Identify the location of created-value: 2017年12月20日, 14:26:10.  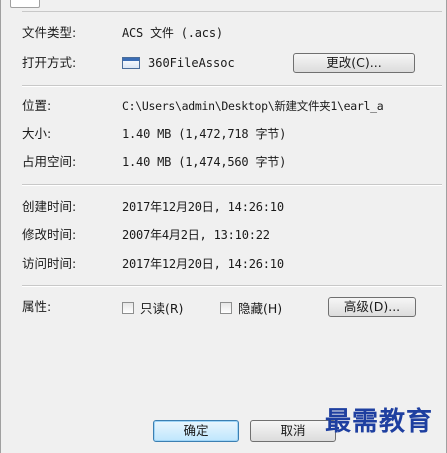
(203, 207).